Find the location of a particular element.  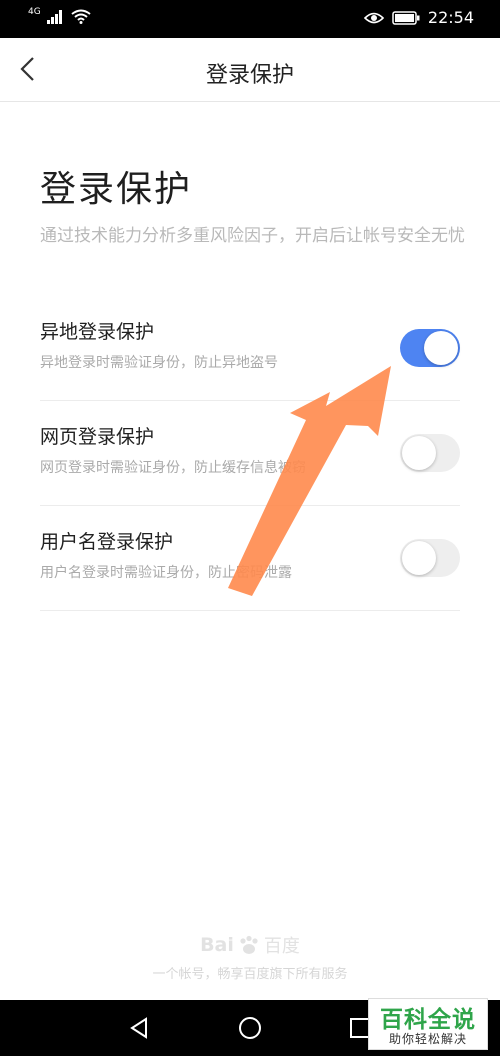

navbar: 登录保护 is located at coordinates (250, 70).